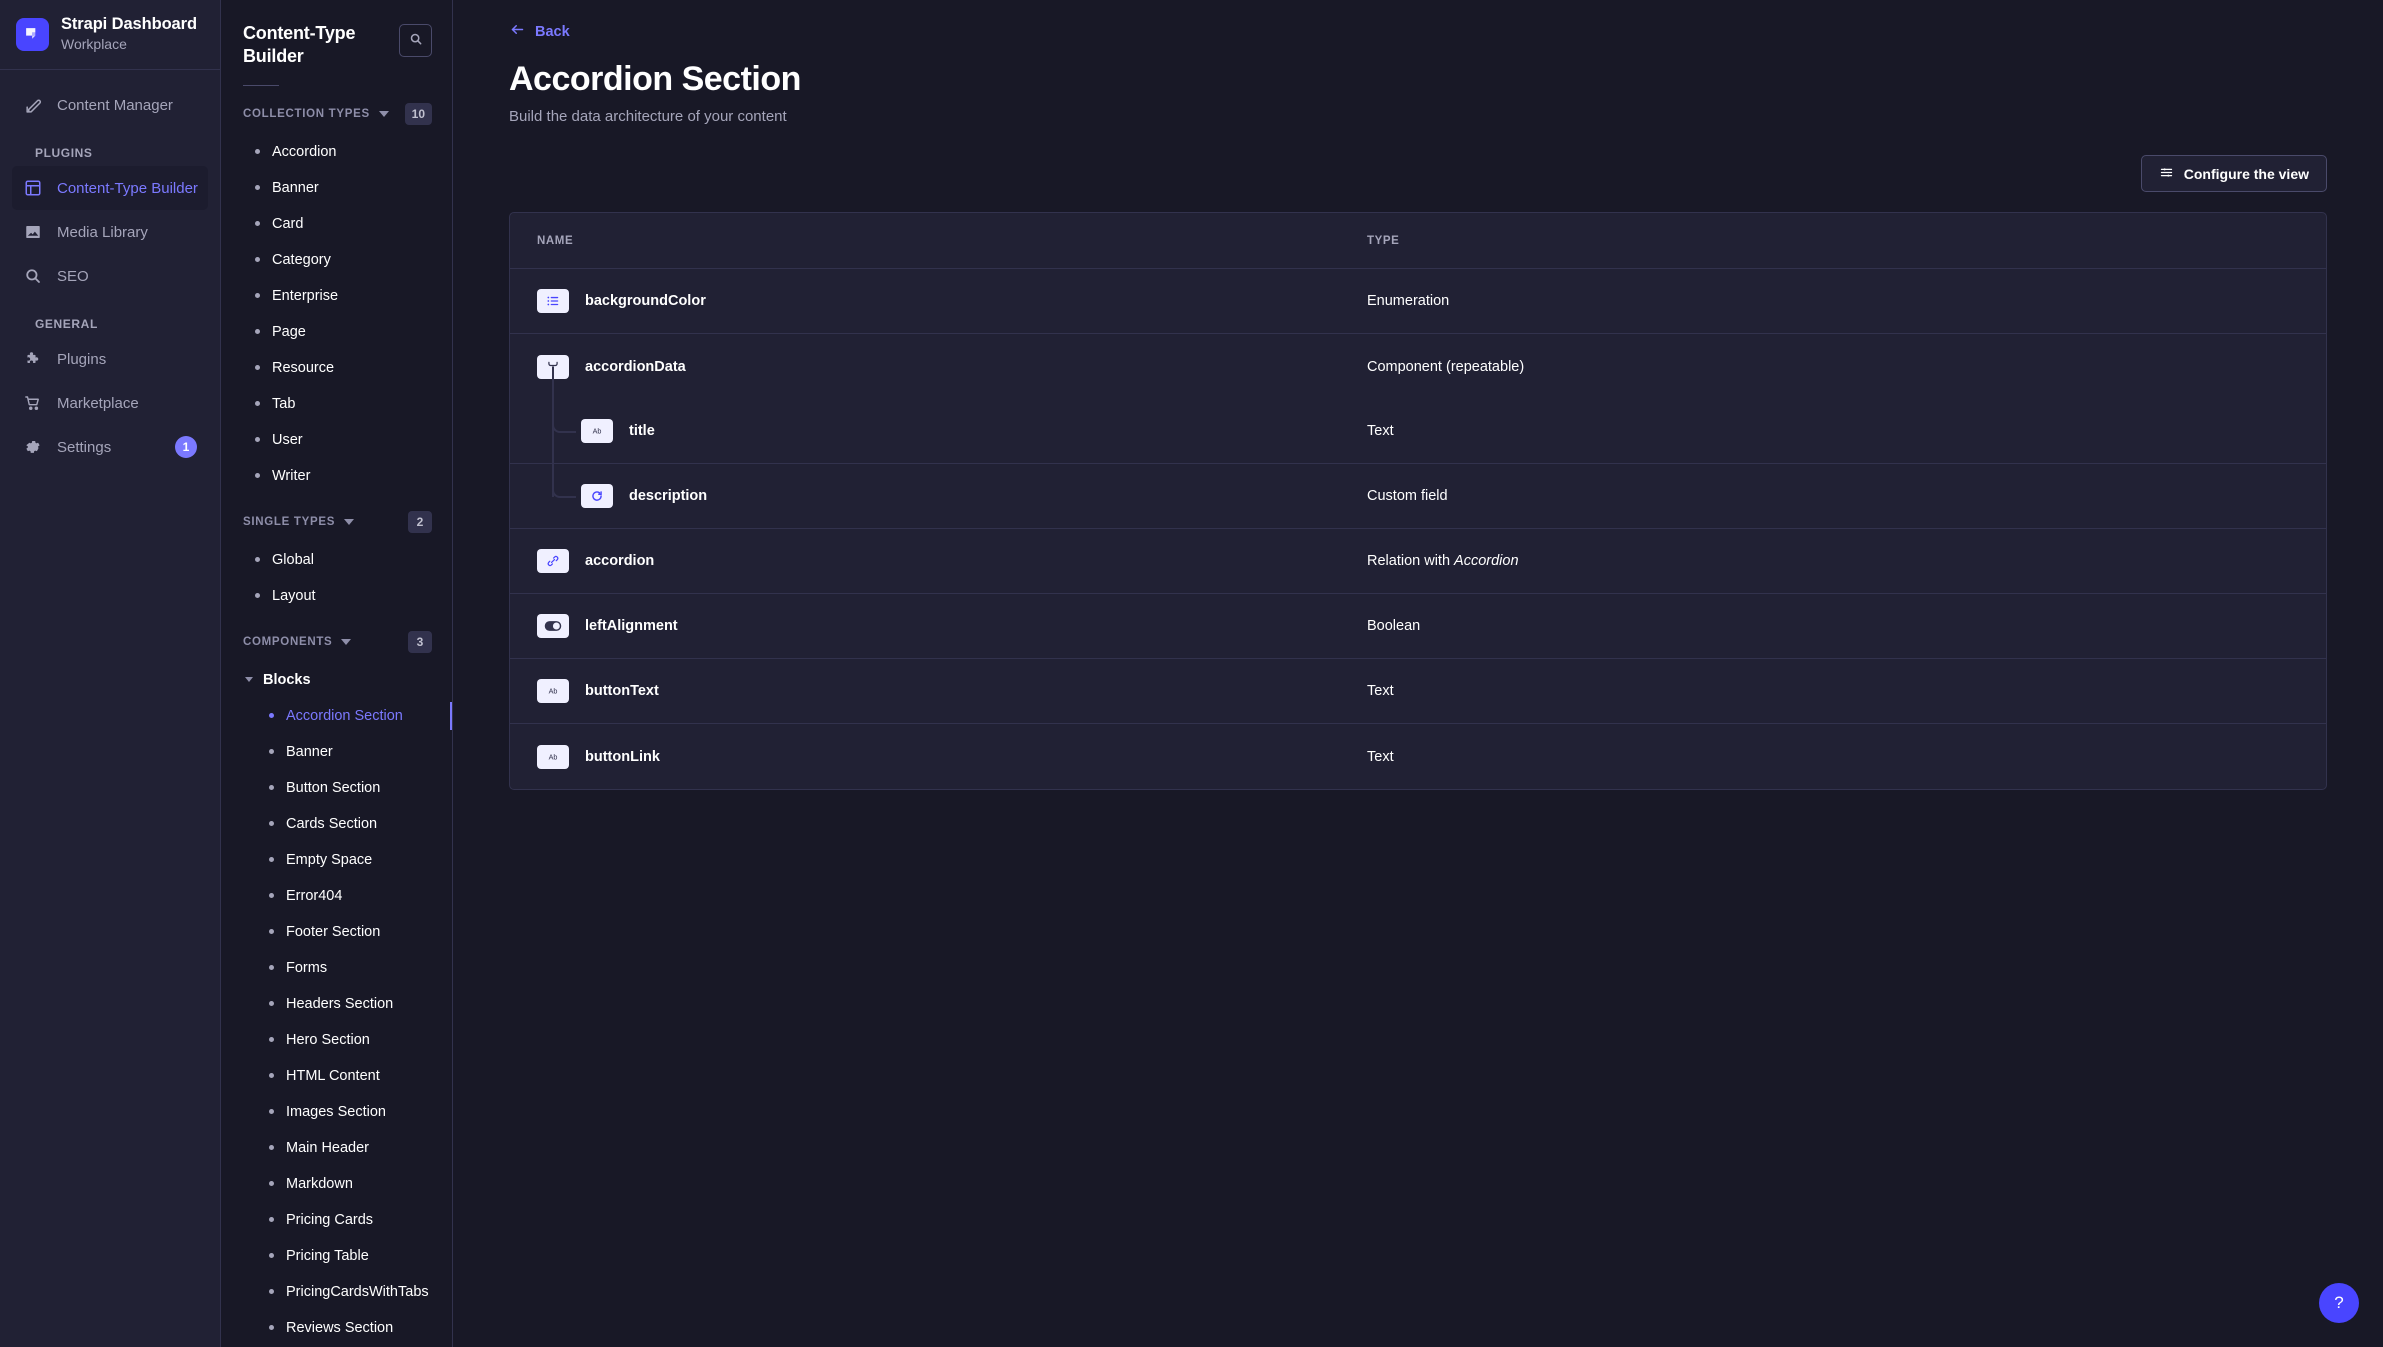 The width and height of the screenshot is (2383, 1347). I want to click on list-item: User, so click(336, 440).